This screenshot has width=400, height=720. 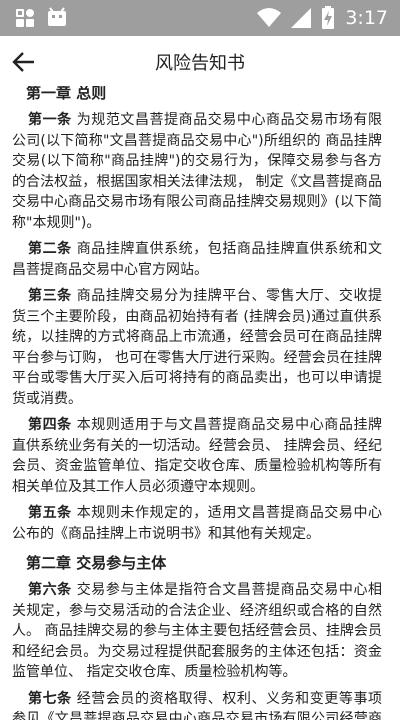 I want to click on article-number: 第五条, so click(x=50, y=513).